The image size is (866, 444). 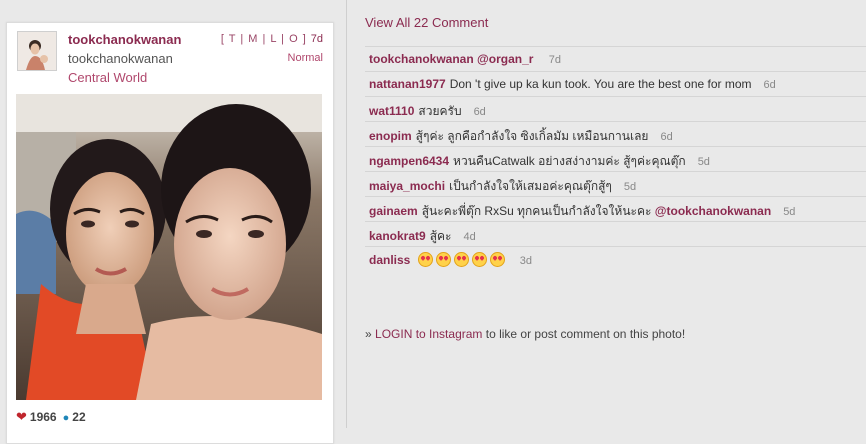 I want to click on heart-icon: ❤, so click(x=21, y=416).